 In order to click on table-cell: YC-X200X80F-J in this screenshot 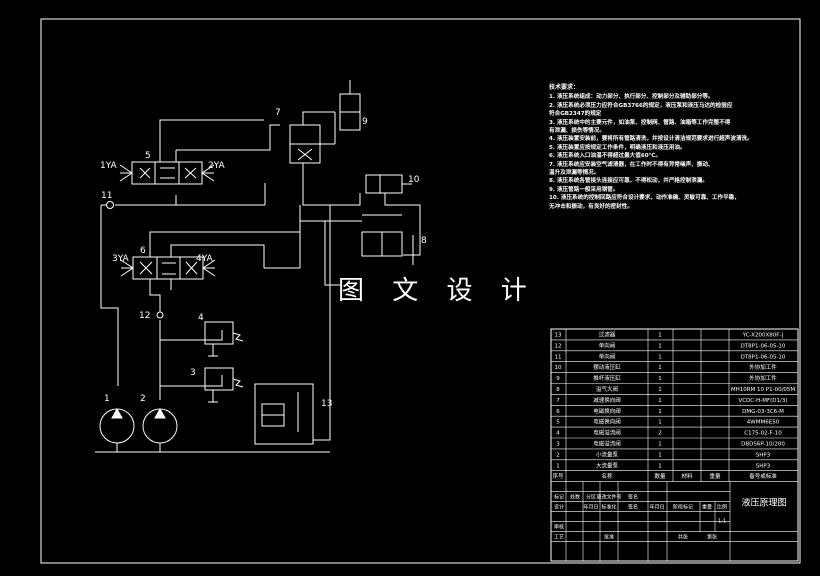, I will do `click(763, 336)`.